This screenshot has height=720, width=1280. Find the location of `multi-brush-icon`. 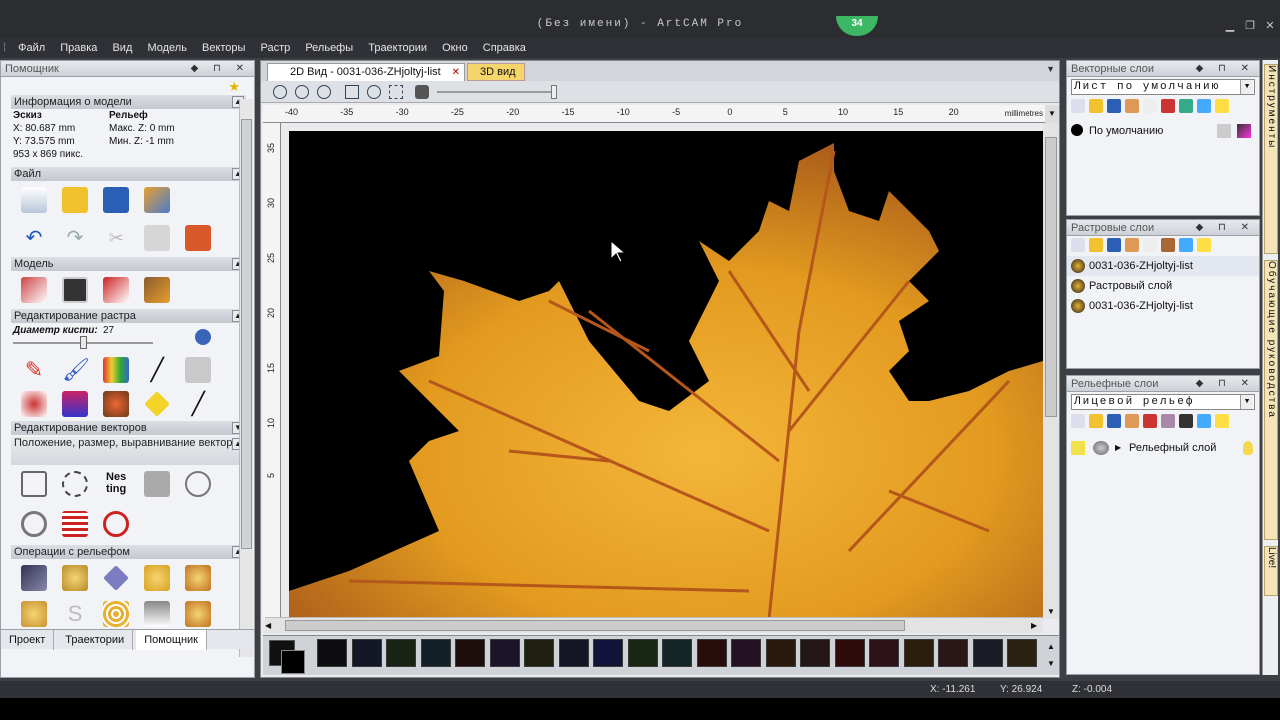

multi-brush-icon is located at coordinates (116, 370).